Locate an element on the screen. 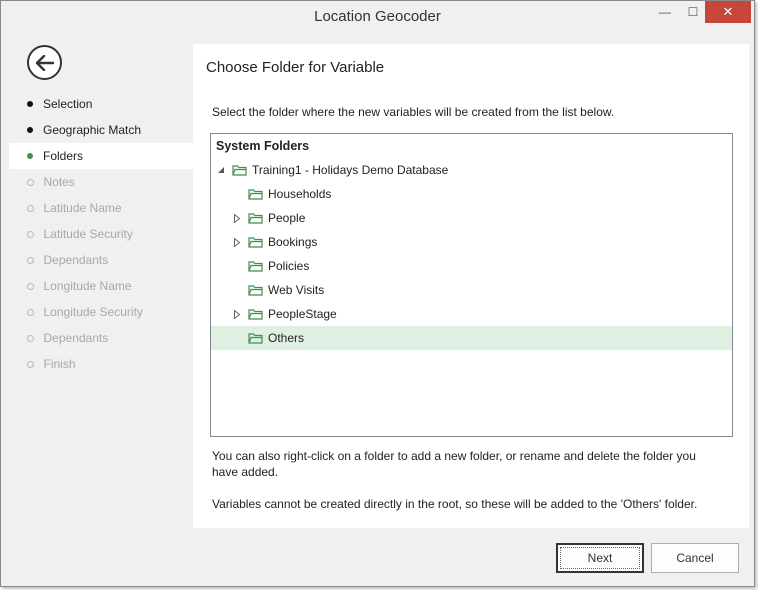  window-title: Location Geocoder is located at coordinates (377, 16).